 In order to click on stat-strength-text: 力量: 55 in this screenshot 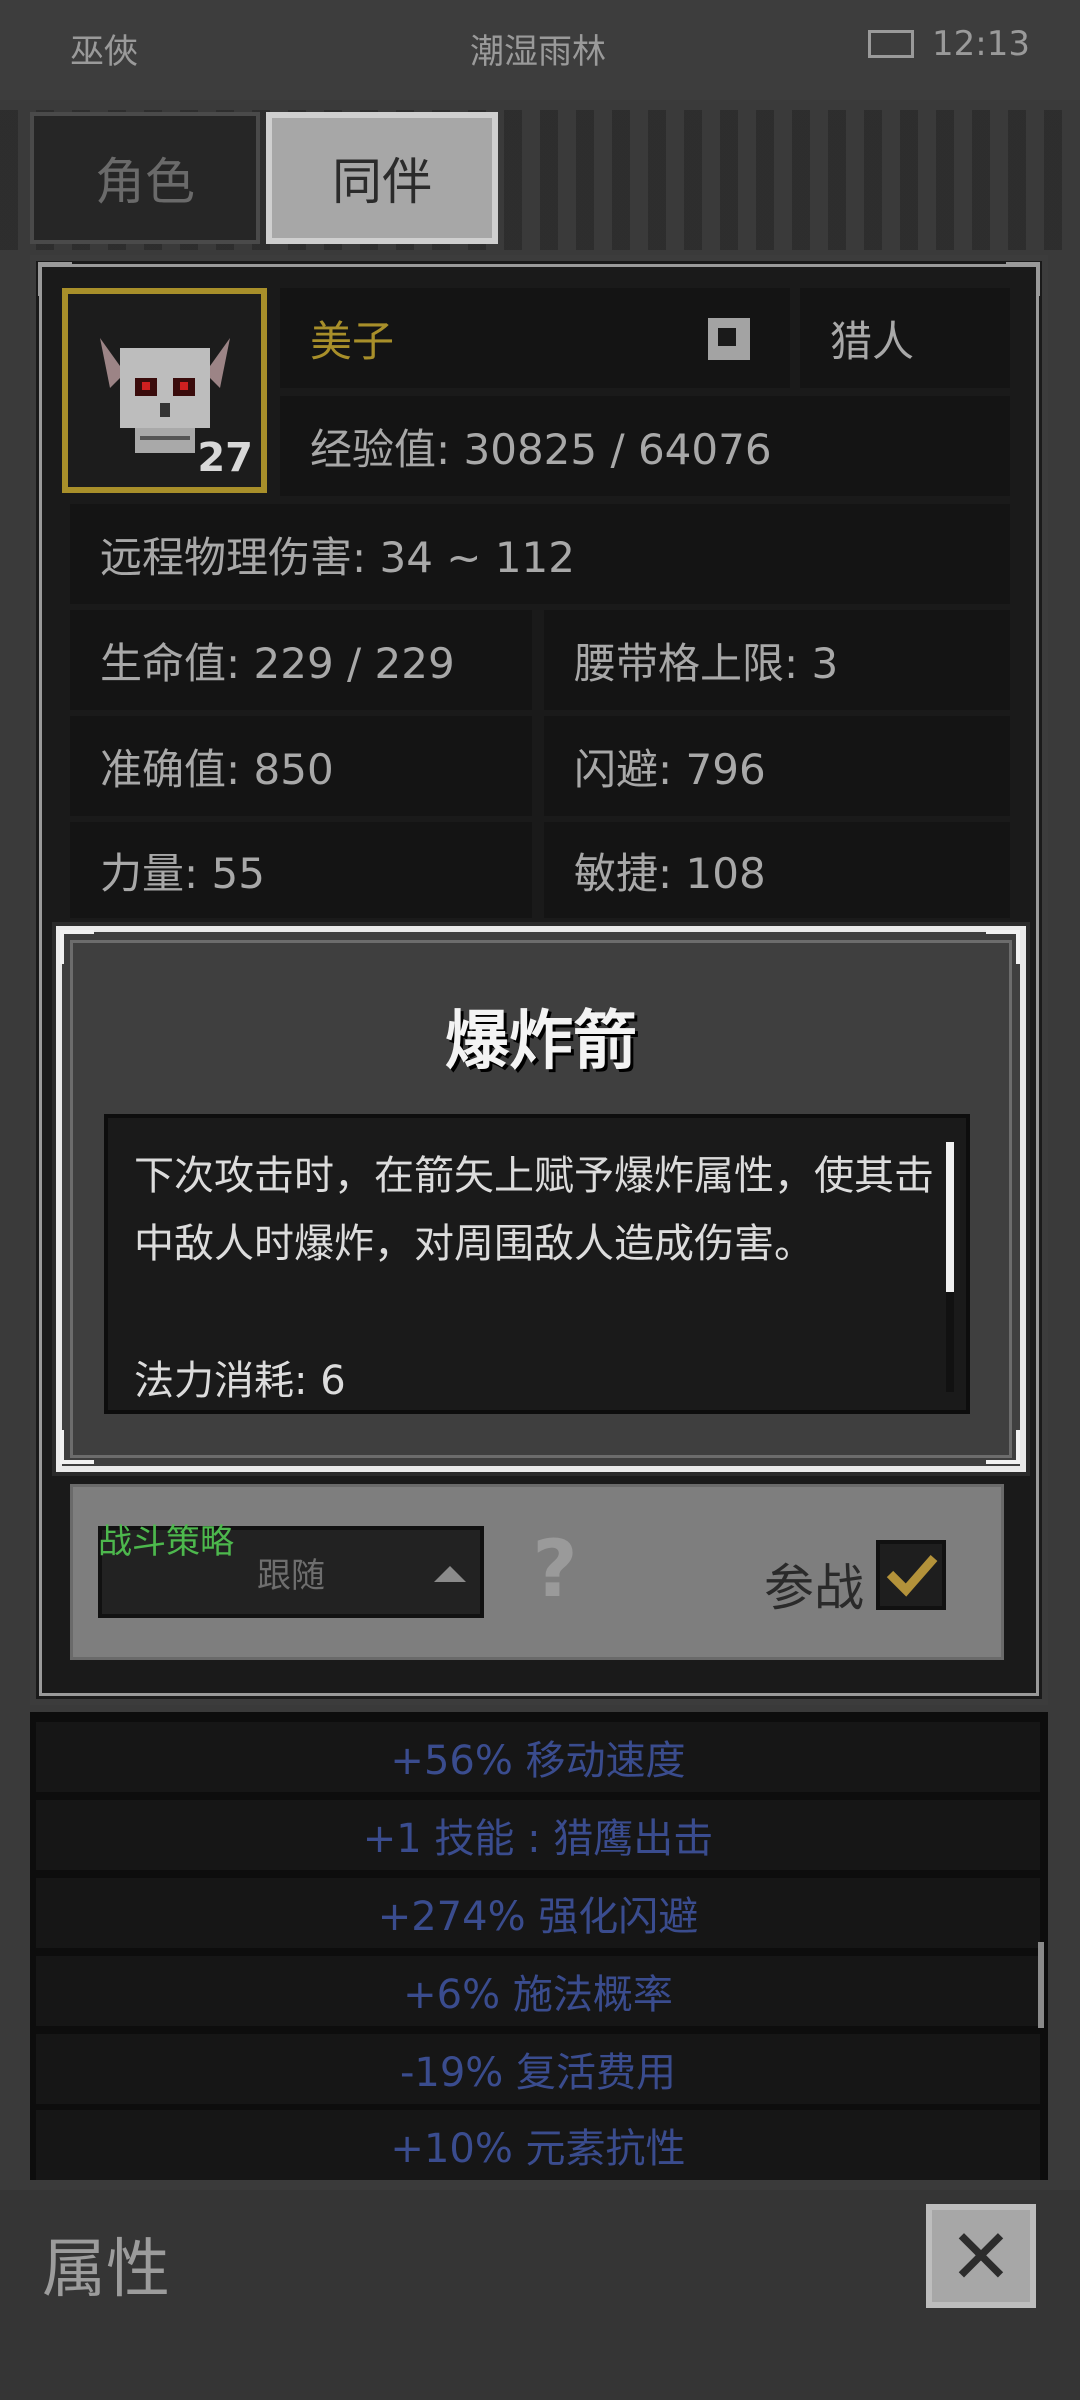, I will do `click(182, 873)`.